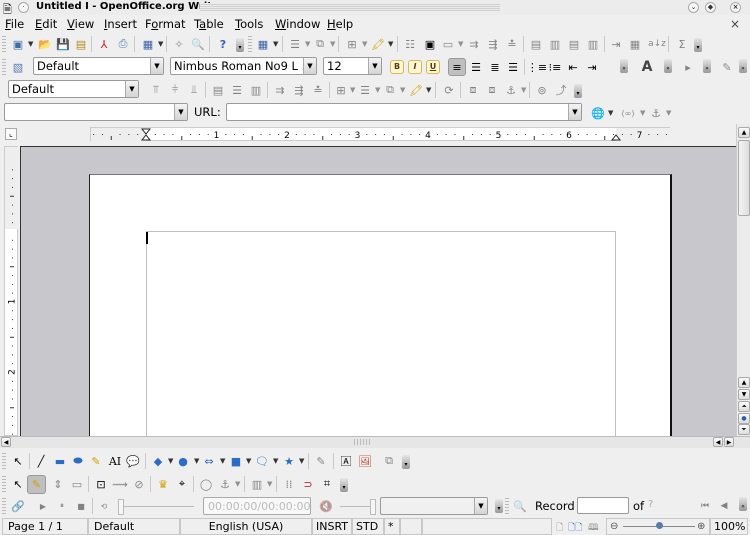  I want to click on ellipse-icon: ⬬, so click(78, 461).